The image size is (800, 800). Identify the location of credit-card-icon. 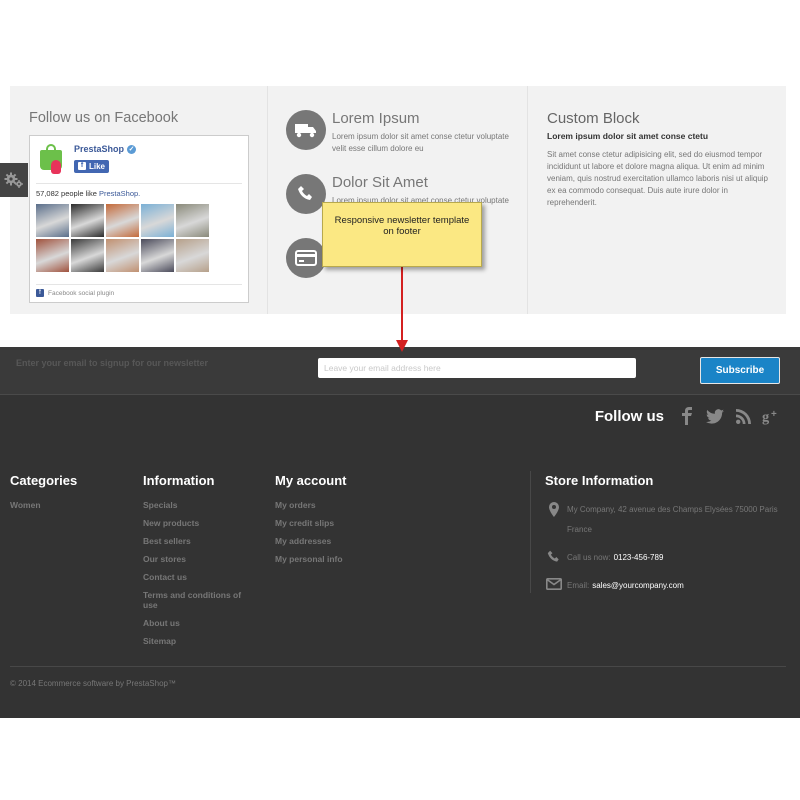
(306, 258).